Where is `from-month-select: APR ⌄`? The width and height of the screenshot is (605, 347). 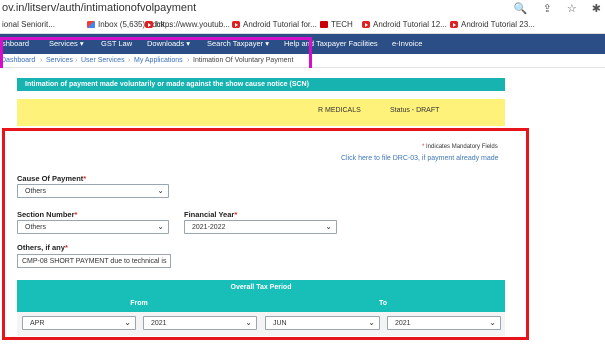 from-month-select: APR ⌄ is located at coordinates (79, 323).